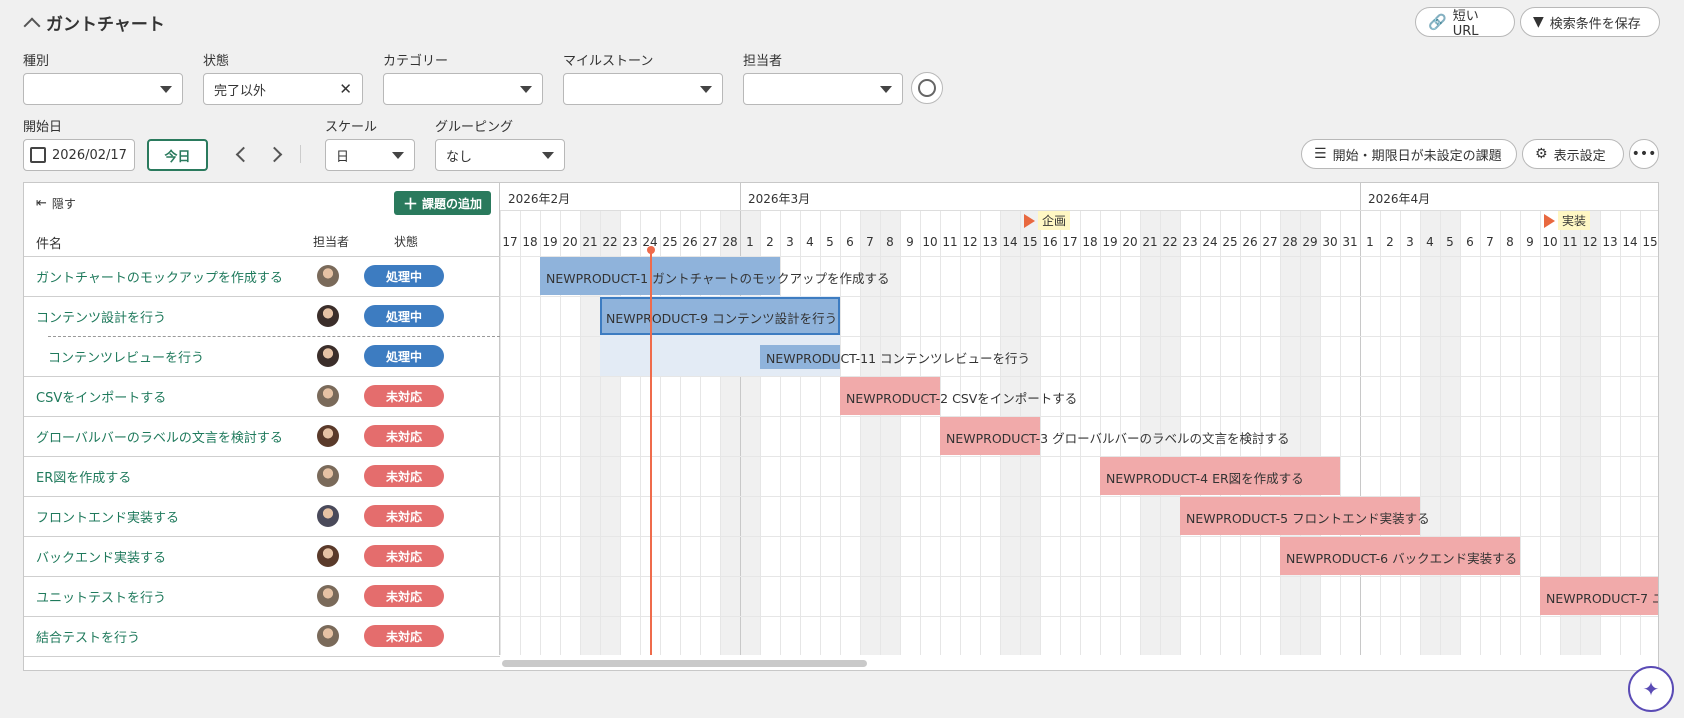  I want to click on myself-avatar-button, so click(927, 88).